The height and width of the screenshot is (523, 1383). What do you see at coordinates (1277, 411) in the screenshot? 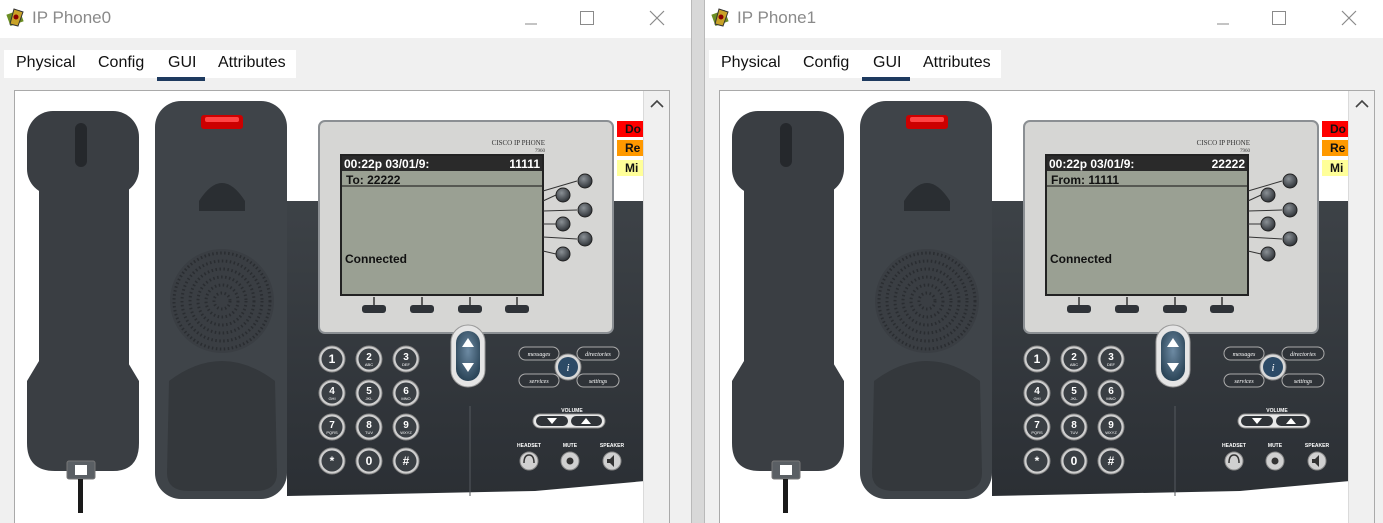
I see `volume-label: VOLUME` at bounding box center [1277, 411].